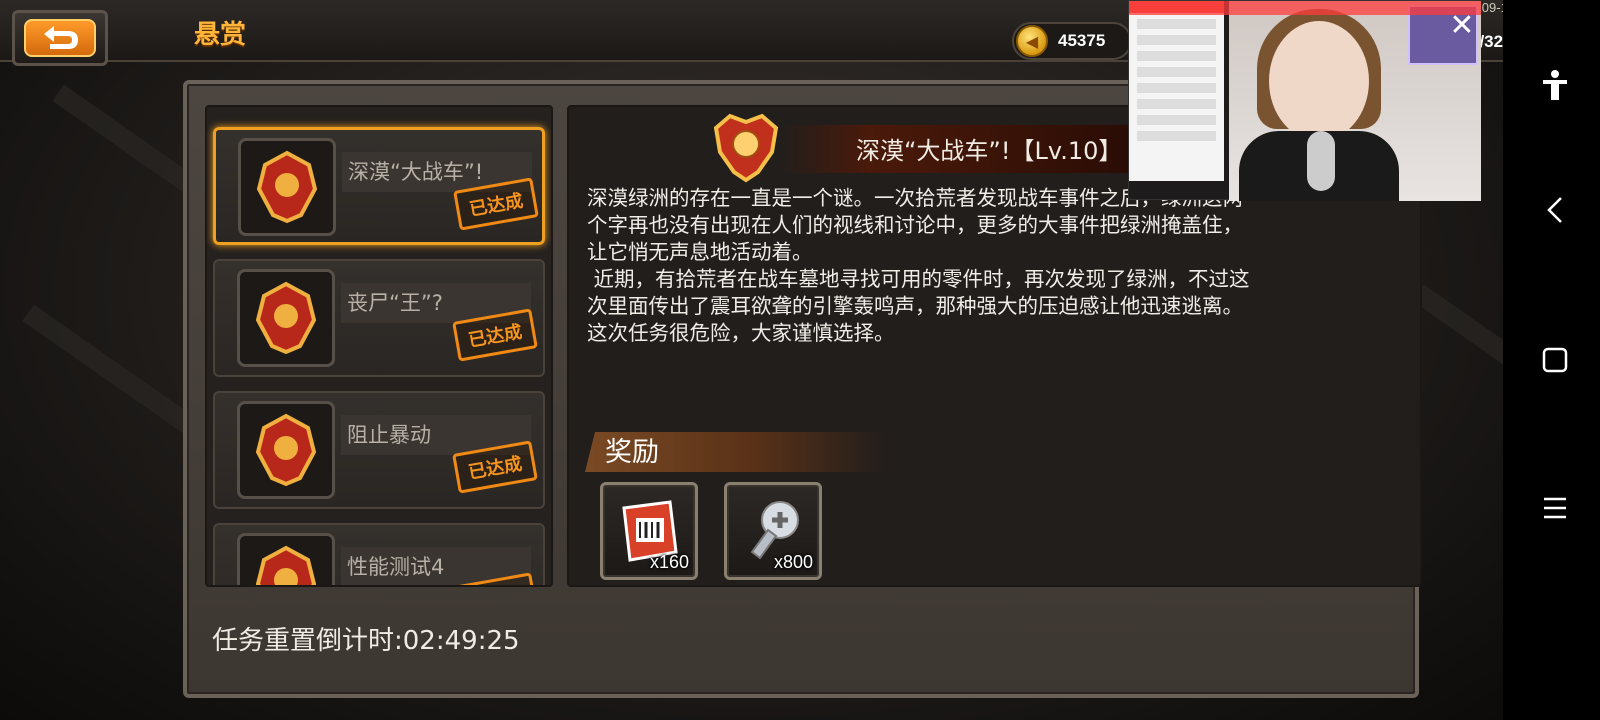 The height and width of the screenshot is (720, 1600). Describe the element at coordinates (379, 554) in the screenshot. I see `task-item: 性能测试4 已达成` at that location.